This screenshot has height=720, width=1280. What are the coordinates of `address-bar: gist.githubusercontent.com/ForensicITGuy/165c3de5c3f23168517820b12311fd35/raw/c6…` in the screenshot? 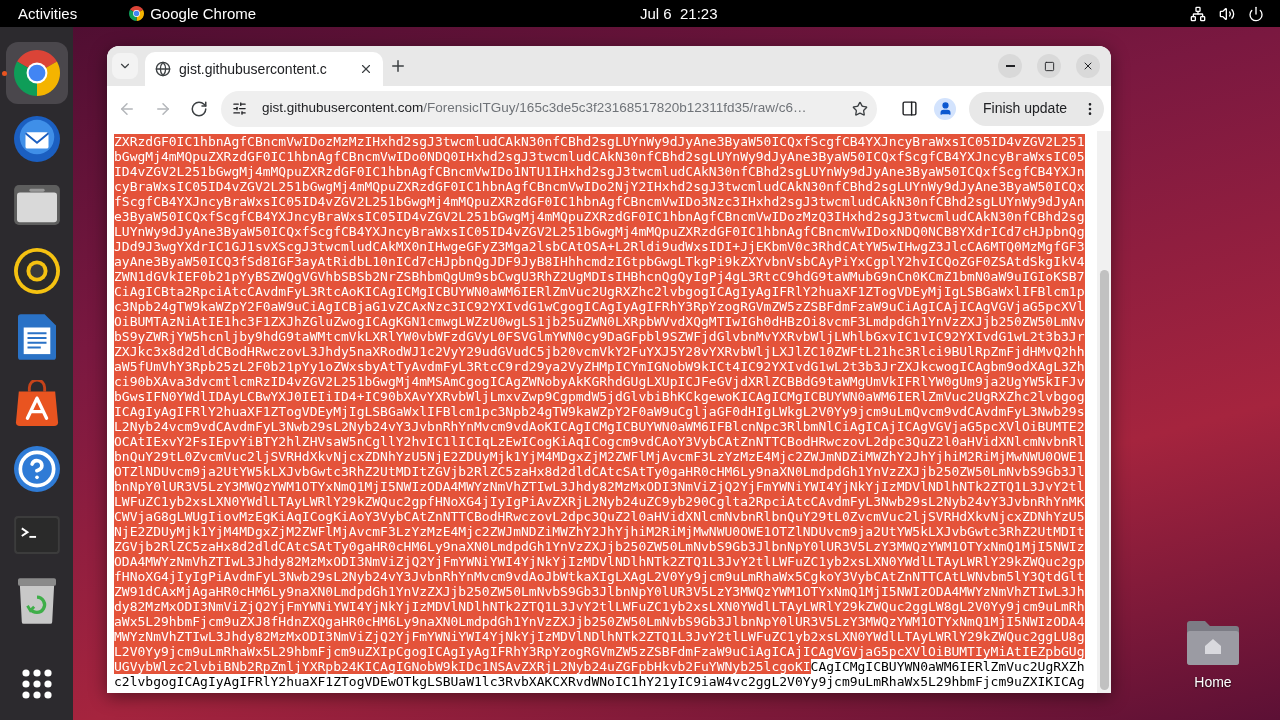 It's located at (549, 108).